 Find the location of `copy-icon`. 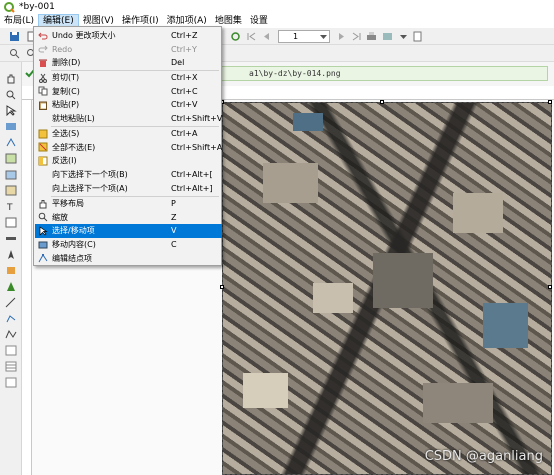

copy-icon is located at coordinates (43, 91).